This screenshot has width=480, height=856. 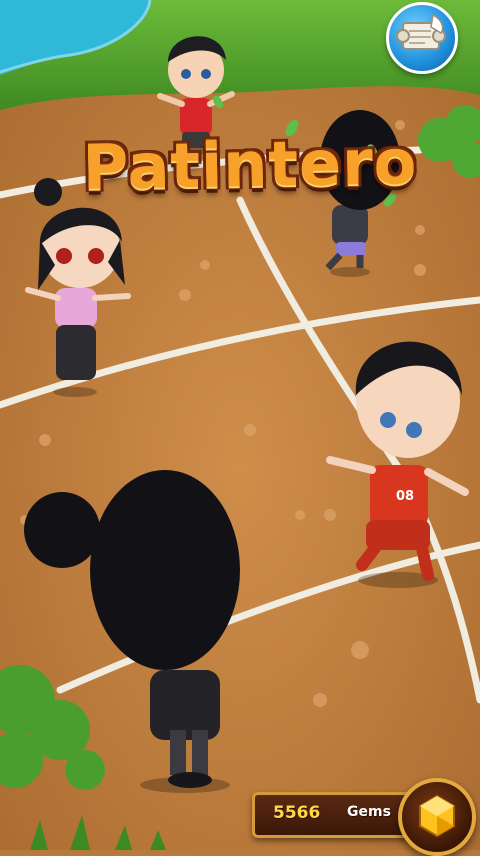 I want to click on gem-icon, so click(x=437, y=816).